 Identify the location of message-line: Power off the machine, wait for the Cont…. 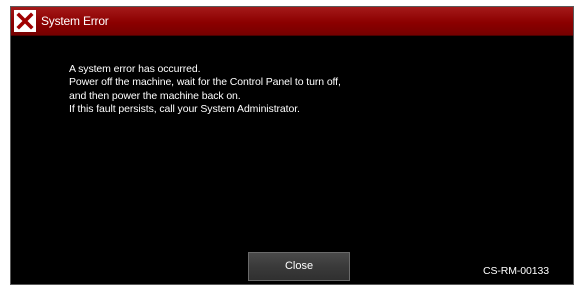
(205, 82).